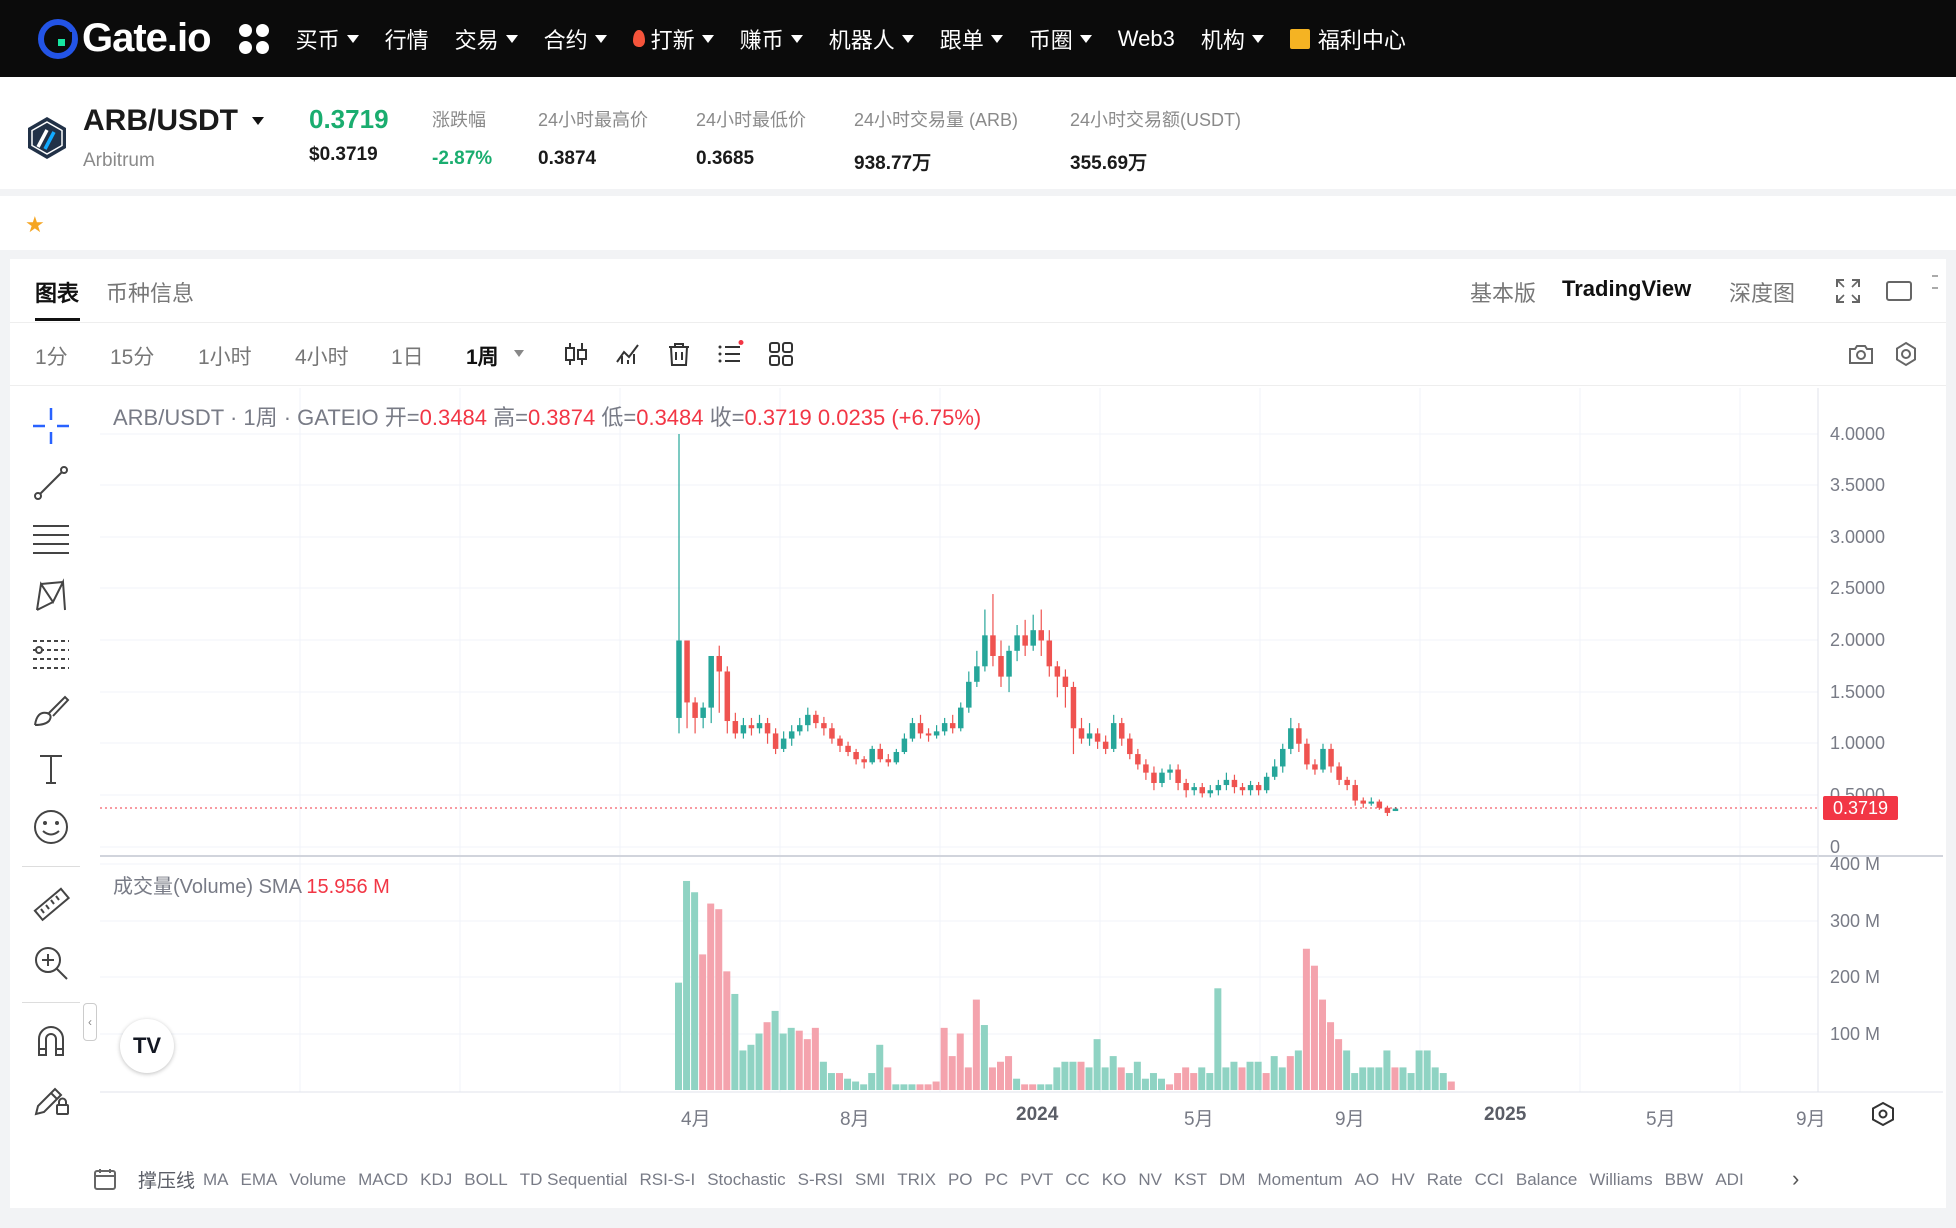  What do you see at coordinates (960, 1180) in the screenshot?
I see `indicator-12: PO` at bounding box center [960, 1180].